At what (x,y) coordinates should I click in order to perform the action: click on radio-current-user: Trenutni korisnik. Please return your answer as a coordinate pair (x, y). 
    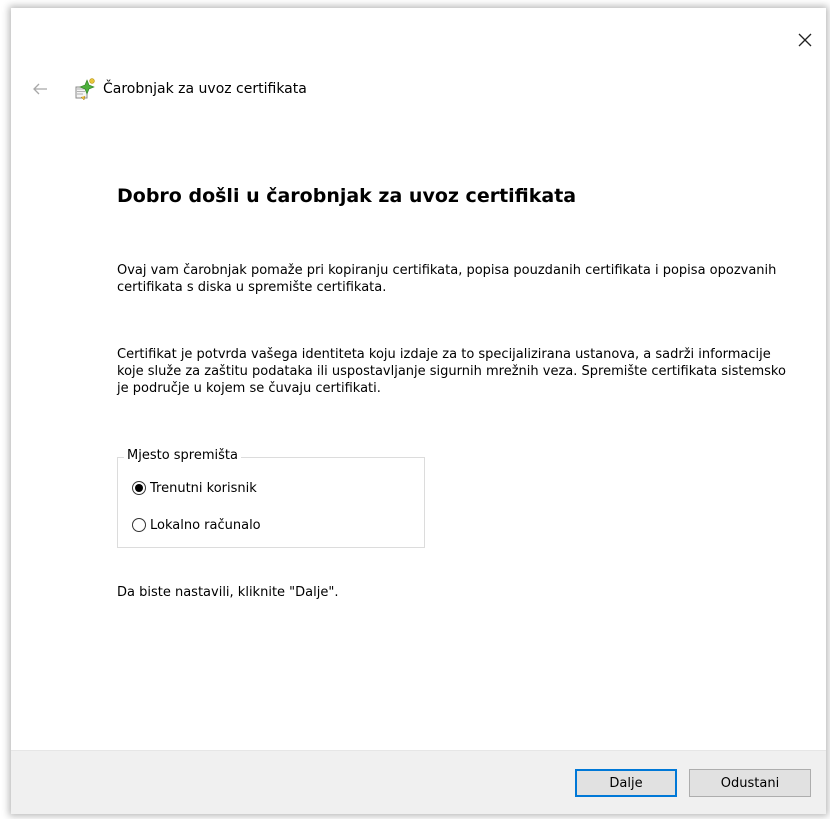
    Looking at the image, I should click on (194, 488).